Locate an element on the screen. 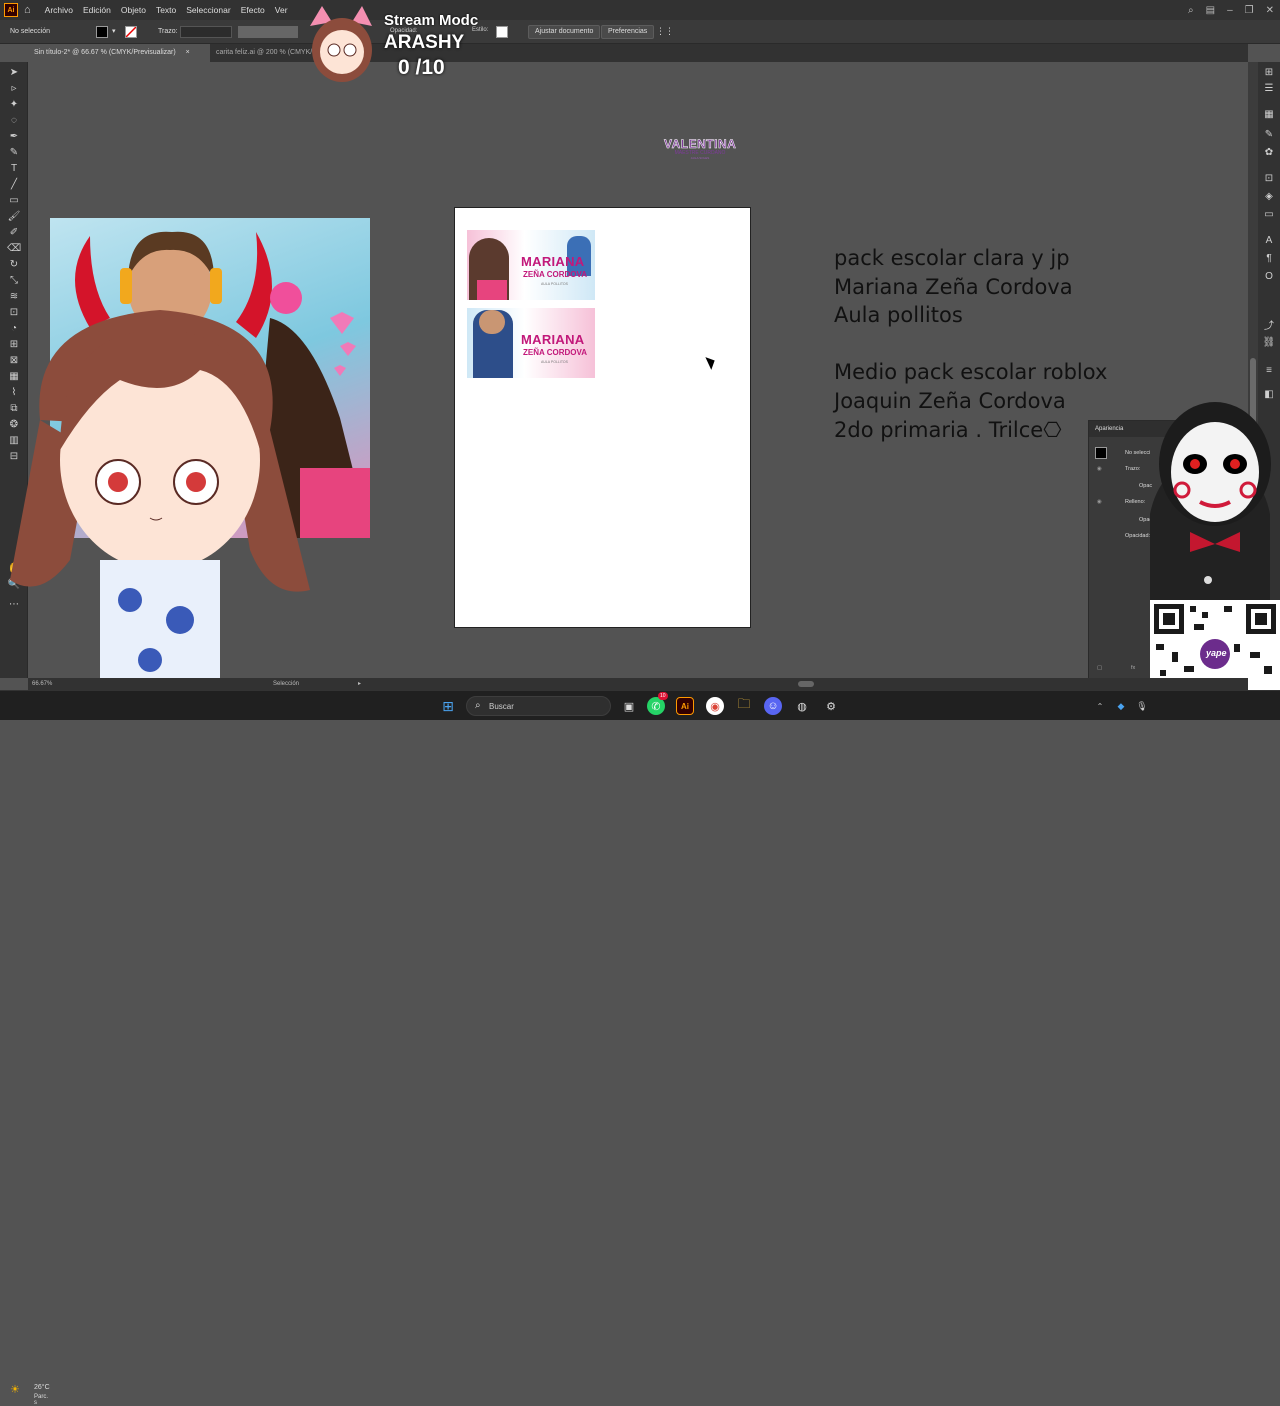  swatches-icon: ▦ is located at coordinates (1269, 114).